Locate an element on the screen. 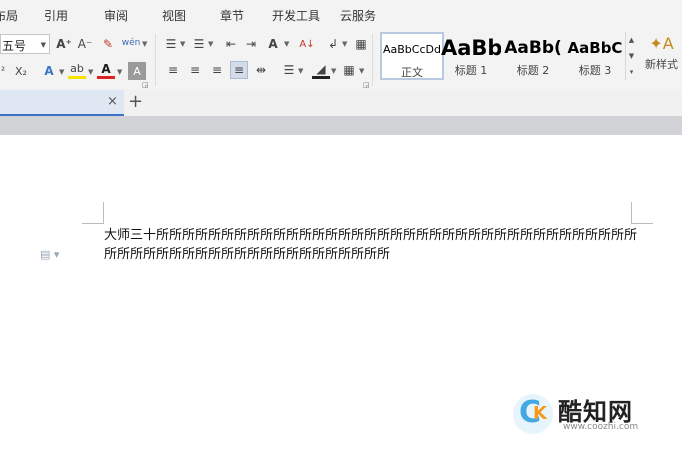 This screenshot has width=682, height=466. menu-bar: 布局 引用 审阅 视图 章节 开发工具 云服务 is located at coordinates (341, 15).